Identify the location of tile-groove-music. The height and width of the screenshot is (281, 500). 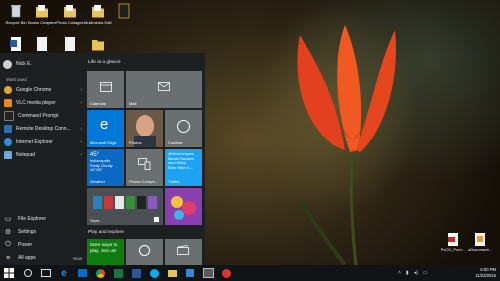
(144, 252).